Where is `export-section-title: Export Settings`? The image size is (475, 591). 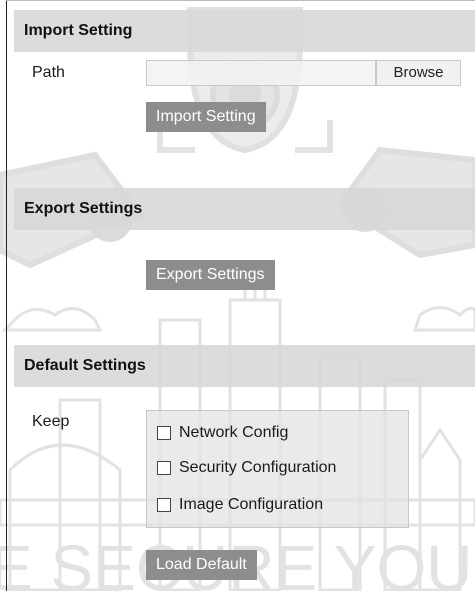 export-section-title: Export Settings is located at coordinates (83, 208).